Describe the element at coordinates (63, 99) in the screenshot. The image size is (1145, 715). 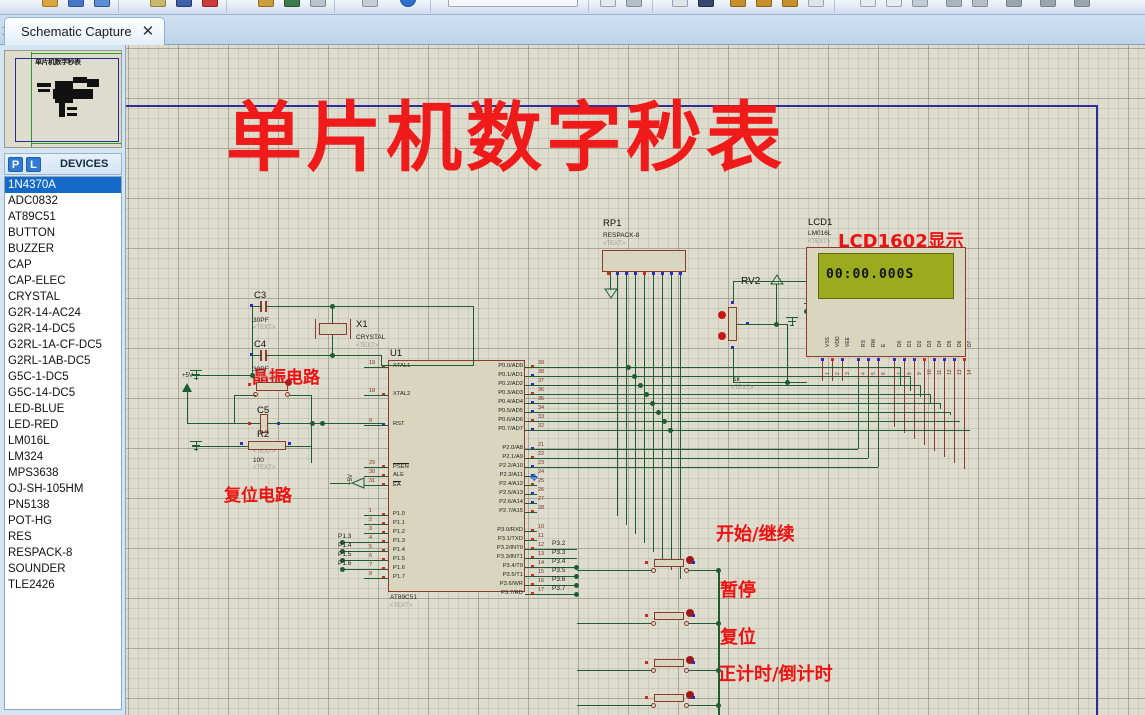
I see `navigator-thumbnail: 单片机数字秒表` at that location.